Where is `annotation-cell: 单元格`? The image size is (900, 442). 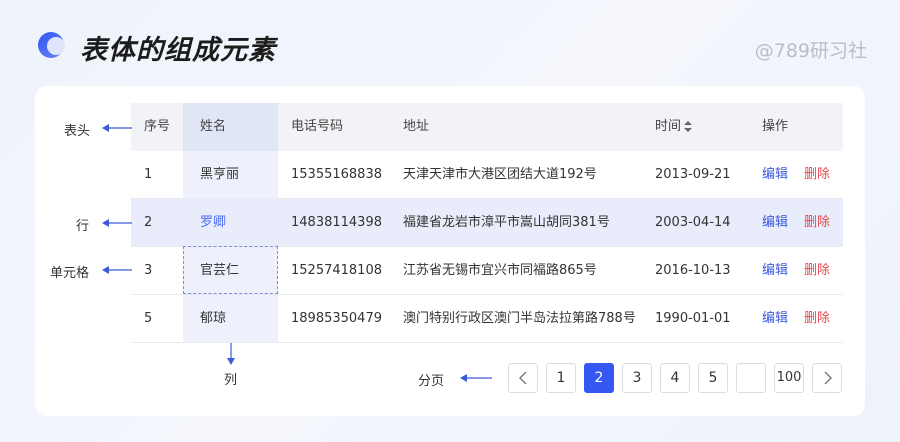 annotation-cell: 单元格 is located at coordinates (70, 273).